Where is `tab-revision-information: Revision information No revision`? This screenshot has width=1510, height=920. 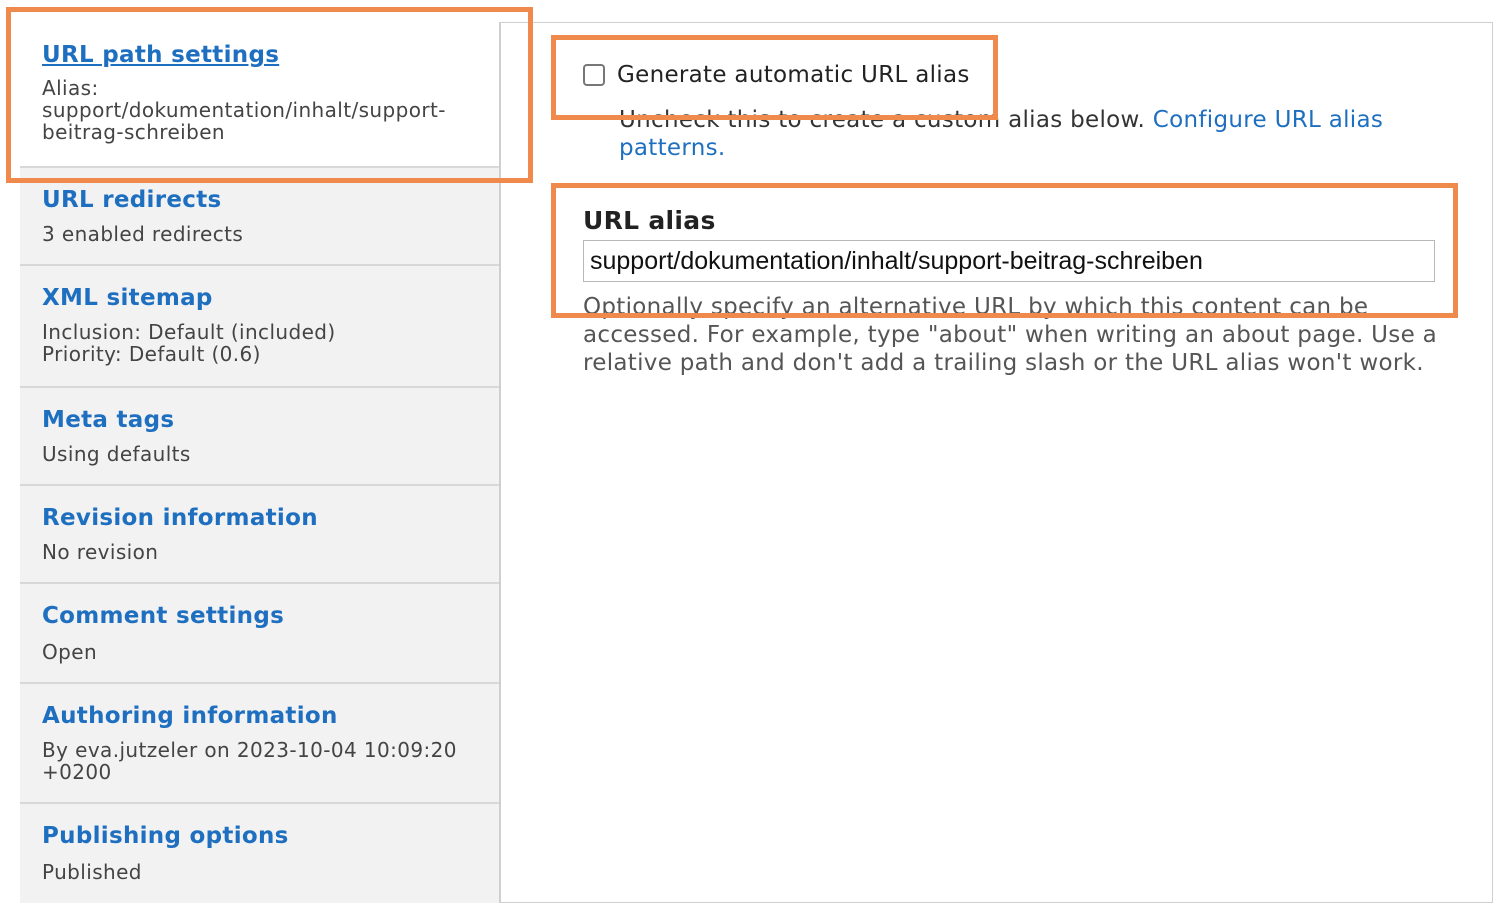 tab-revision-information: Revision information No revision is located at coordinates (259, 535).